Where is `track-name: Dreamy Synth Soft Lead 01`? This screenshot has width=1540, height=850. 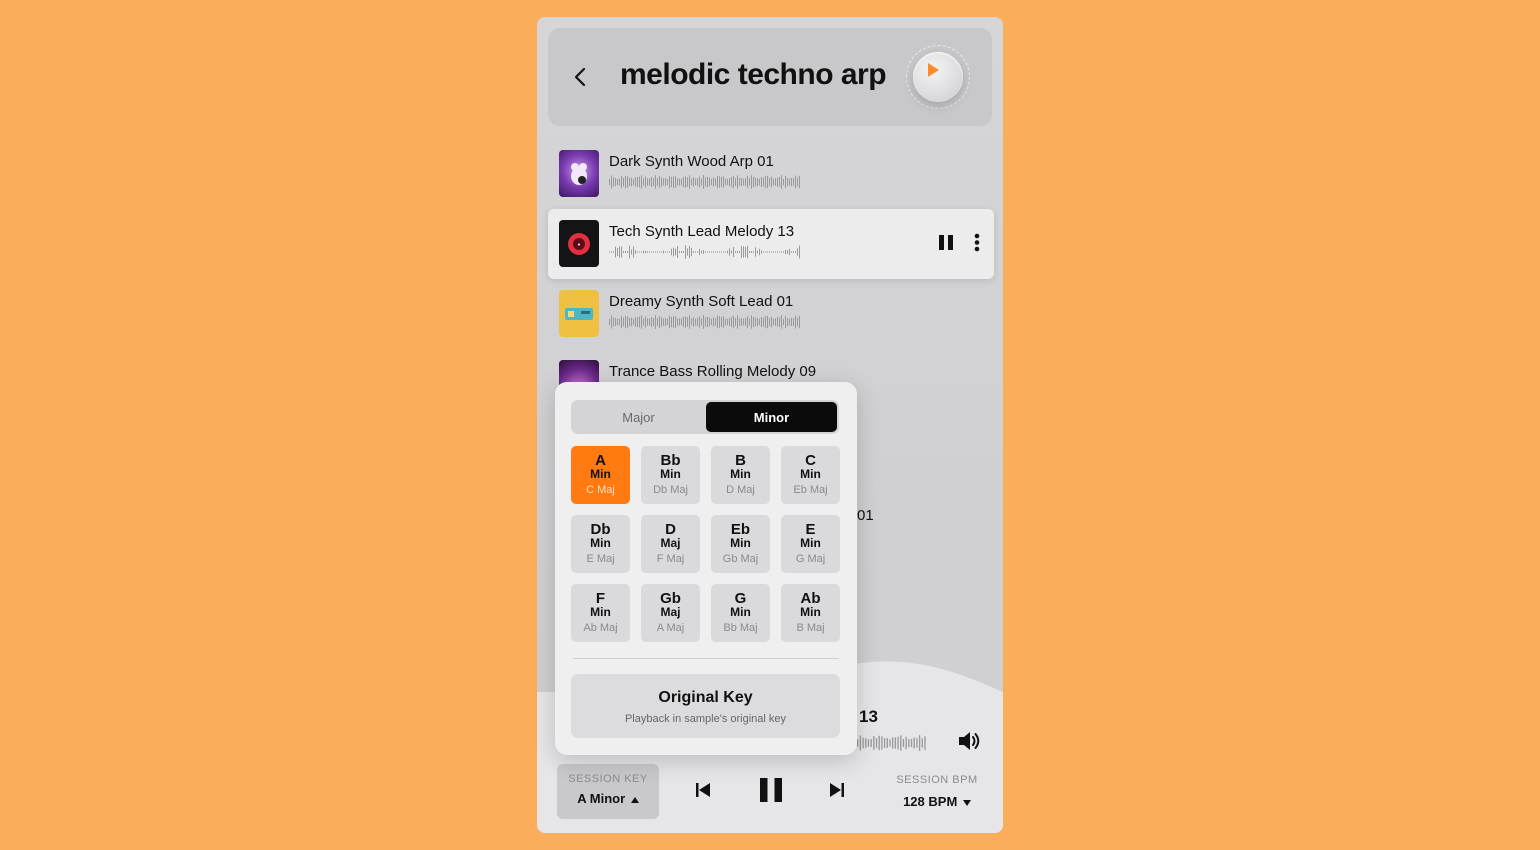 track-name: Dreamy Synth Soft Lead 01 is located at coordinates (701, 301).